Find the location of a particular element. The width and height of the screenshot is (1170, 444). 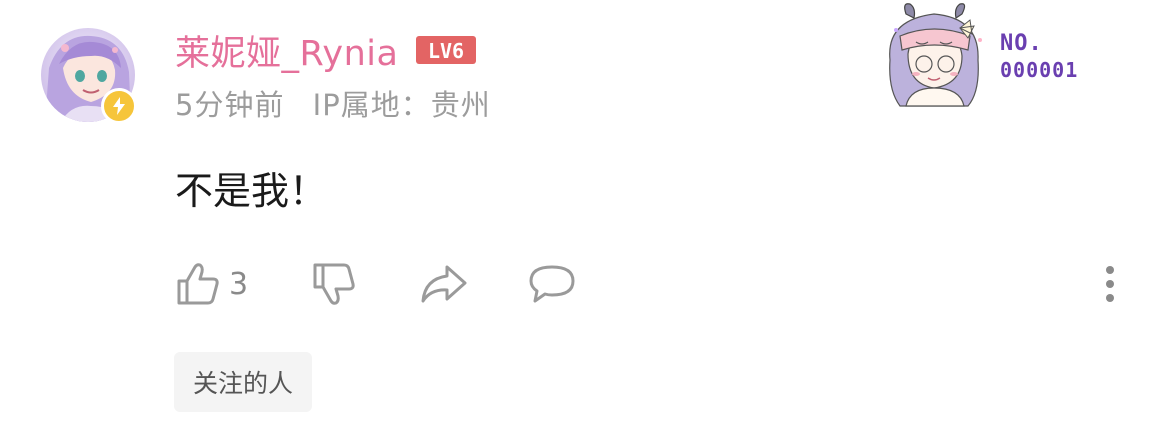

share-button is located at coordinates (444, 284).